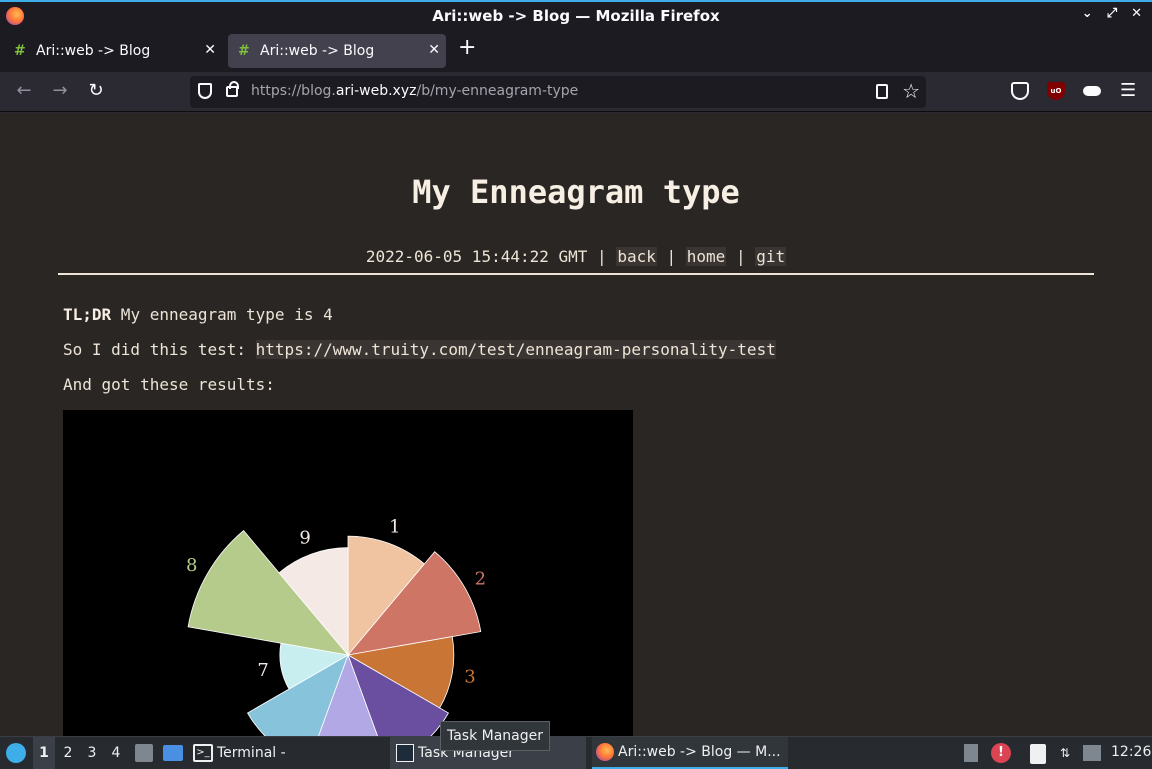 The width and height of the screenshot is (1152, 769). Describe the element at coordinates (16, 753) in the screenshot. I see `app-launcher-icon` at that location.